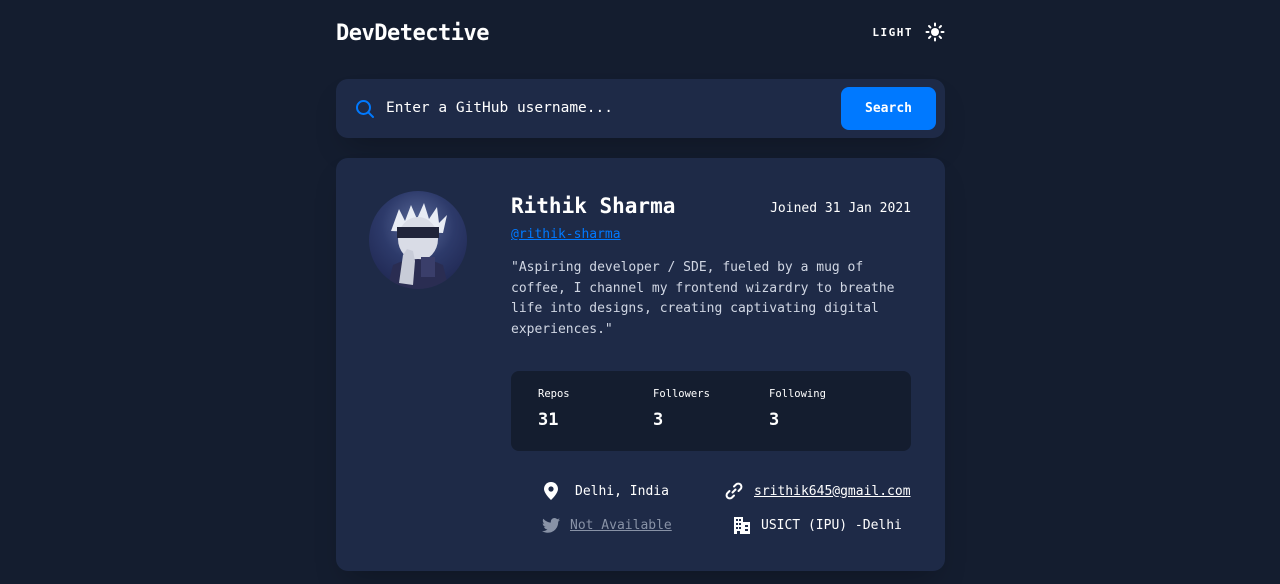 This screenshot has width=1280, height=584. Describe the element at coordinates (606, 108) in the screenshot. I see `search-input` at that location.